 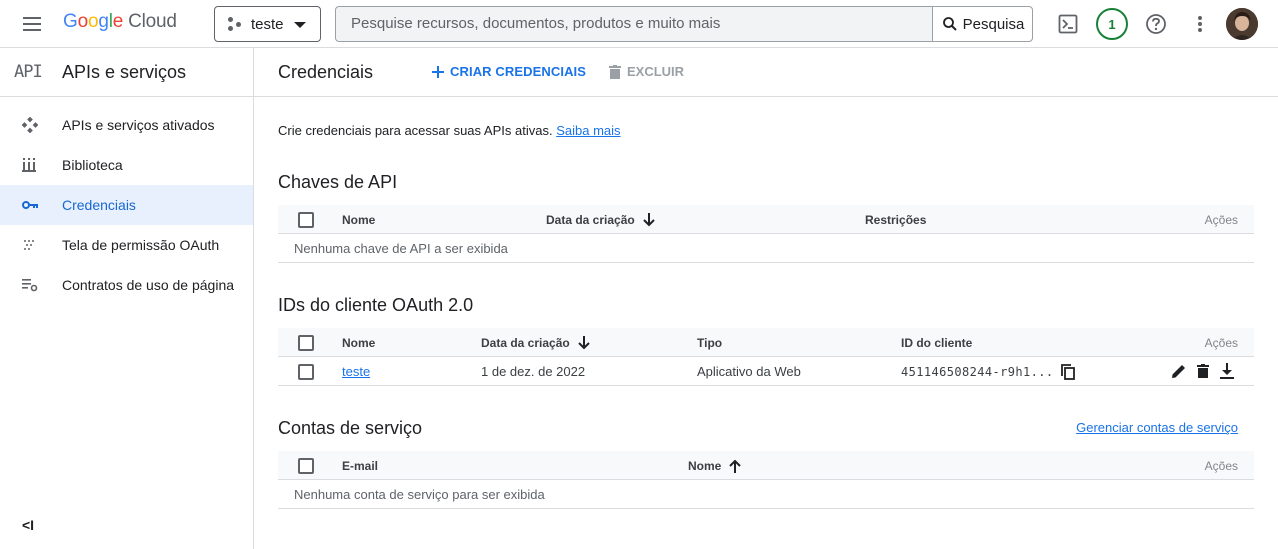 What do you see at coordinates (766, 219) in the screenshot?
I see `table-header: Nome Data da criação Restrições Ações` at bounding box center [766, 219].